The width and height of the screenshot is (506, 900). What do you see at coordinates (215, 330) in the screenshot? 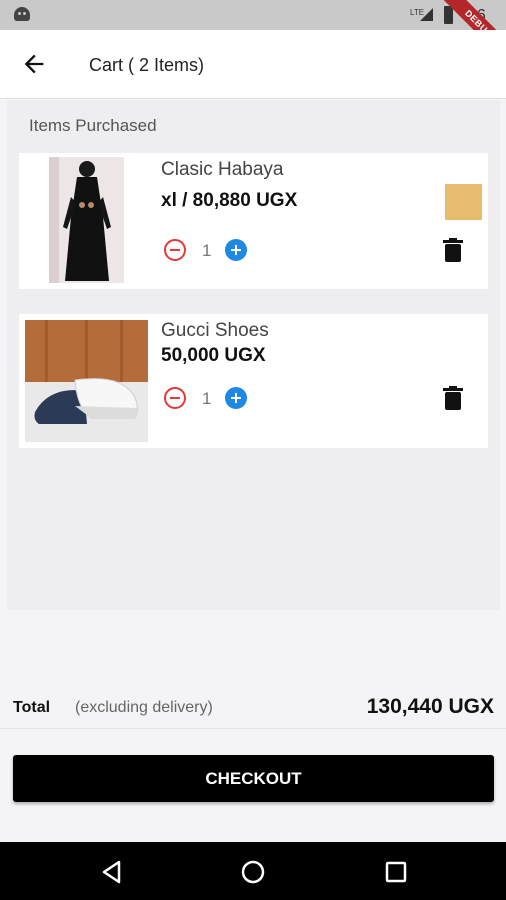
I see `item-name: Gucci Shoes` at bounding box center [215, 330].